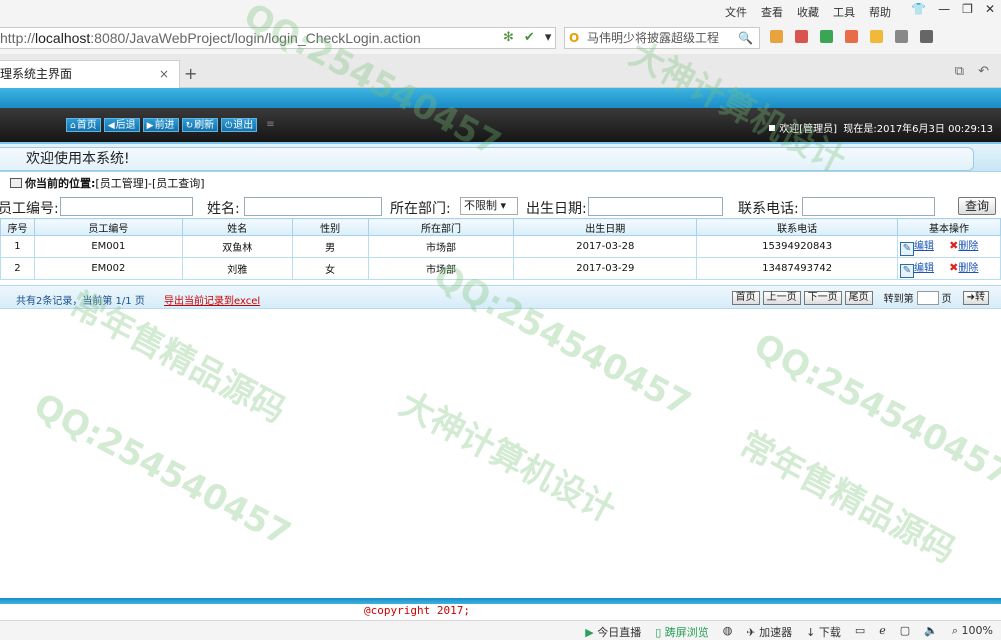 This screenshot has width=1001, height=640. Describe the element at coordinates (822, 297) in the screenshot. I see `next-page-button: 下一页` at that location.